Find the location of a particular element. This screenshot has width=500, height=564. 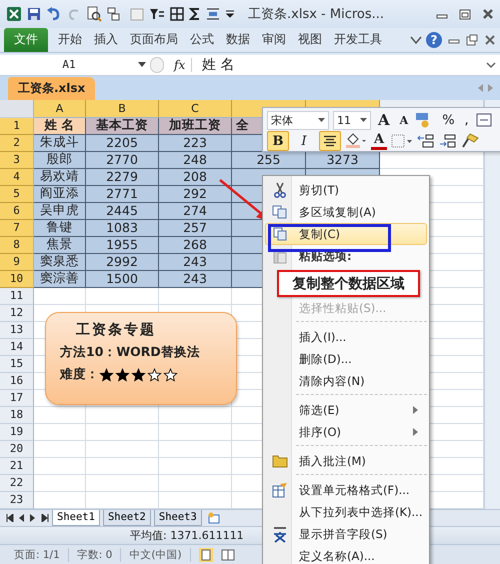

status-item: 页面: 1/1 is located at coordinates (41, 555).